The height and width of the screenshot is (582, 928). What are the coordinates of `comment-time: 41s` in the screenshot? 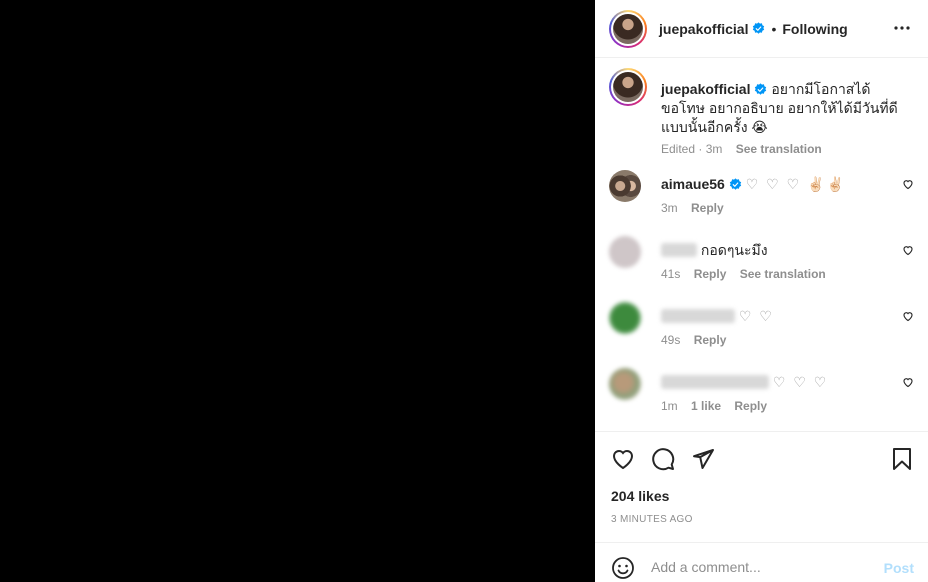 It's located at (671, 274).